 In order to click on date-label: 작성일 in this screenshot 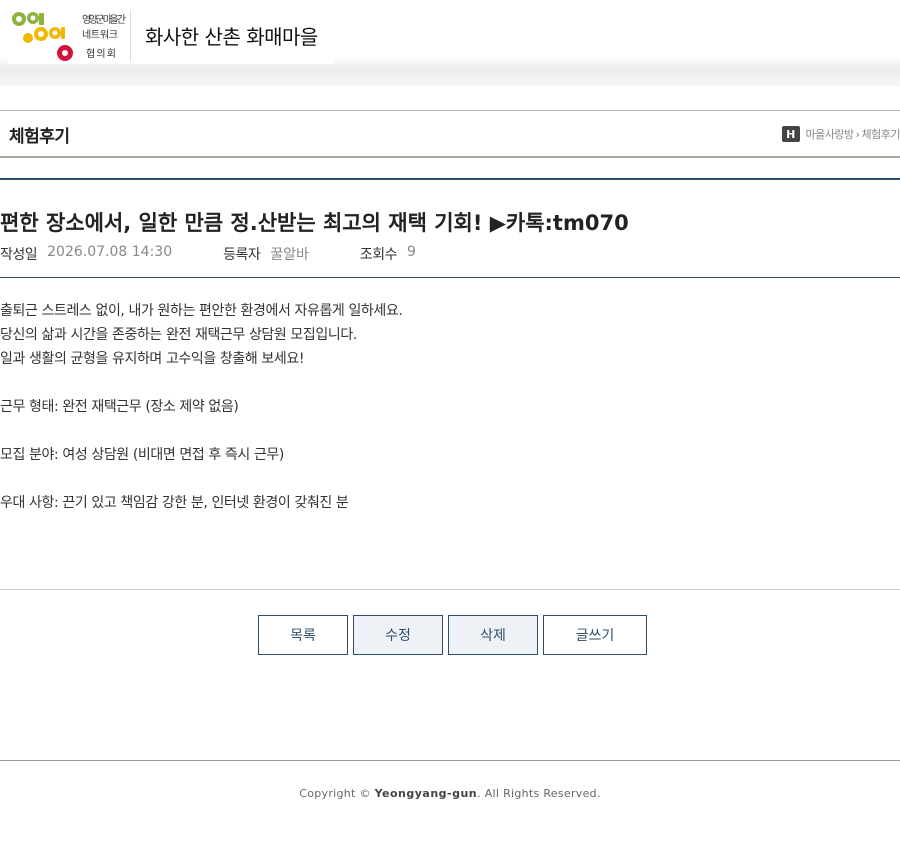, I will do `click(19, 255)`.